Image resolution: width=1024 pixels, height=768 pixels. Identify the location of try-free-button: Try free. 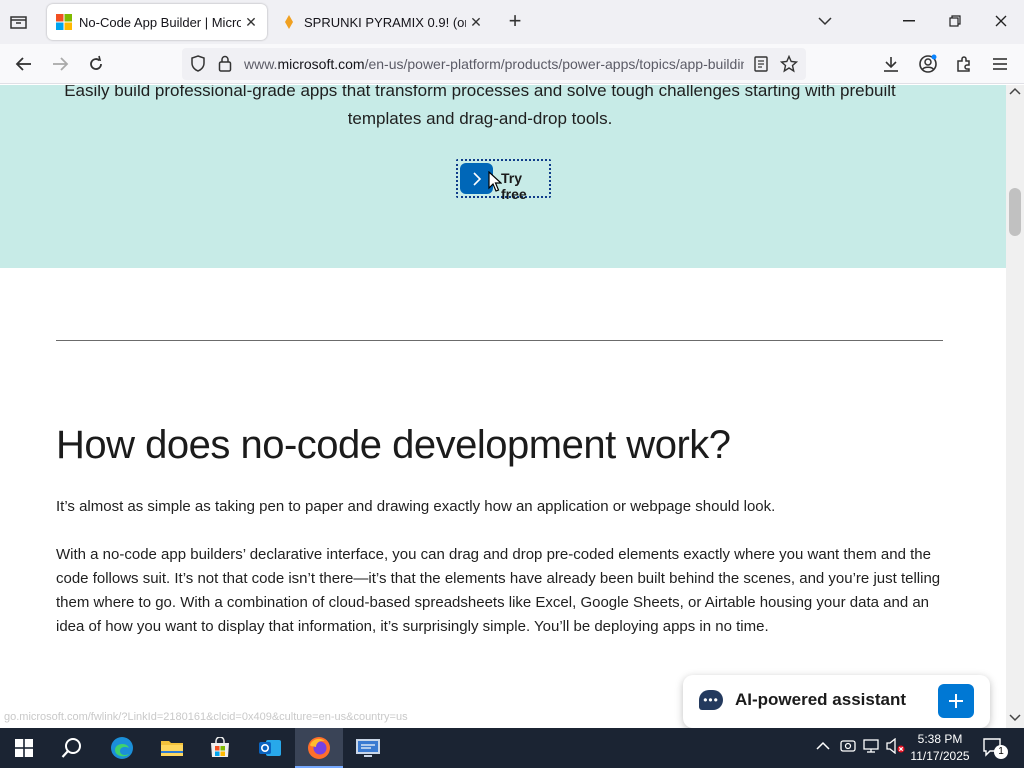
(503, 180).